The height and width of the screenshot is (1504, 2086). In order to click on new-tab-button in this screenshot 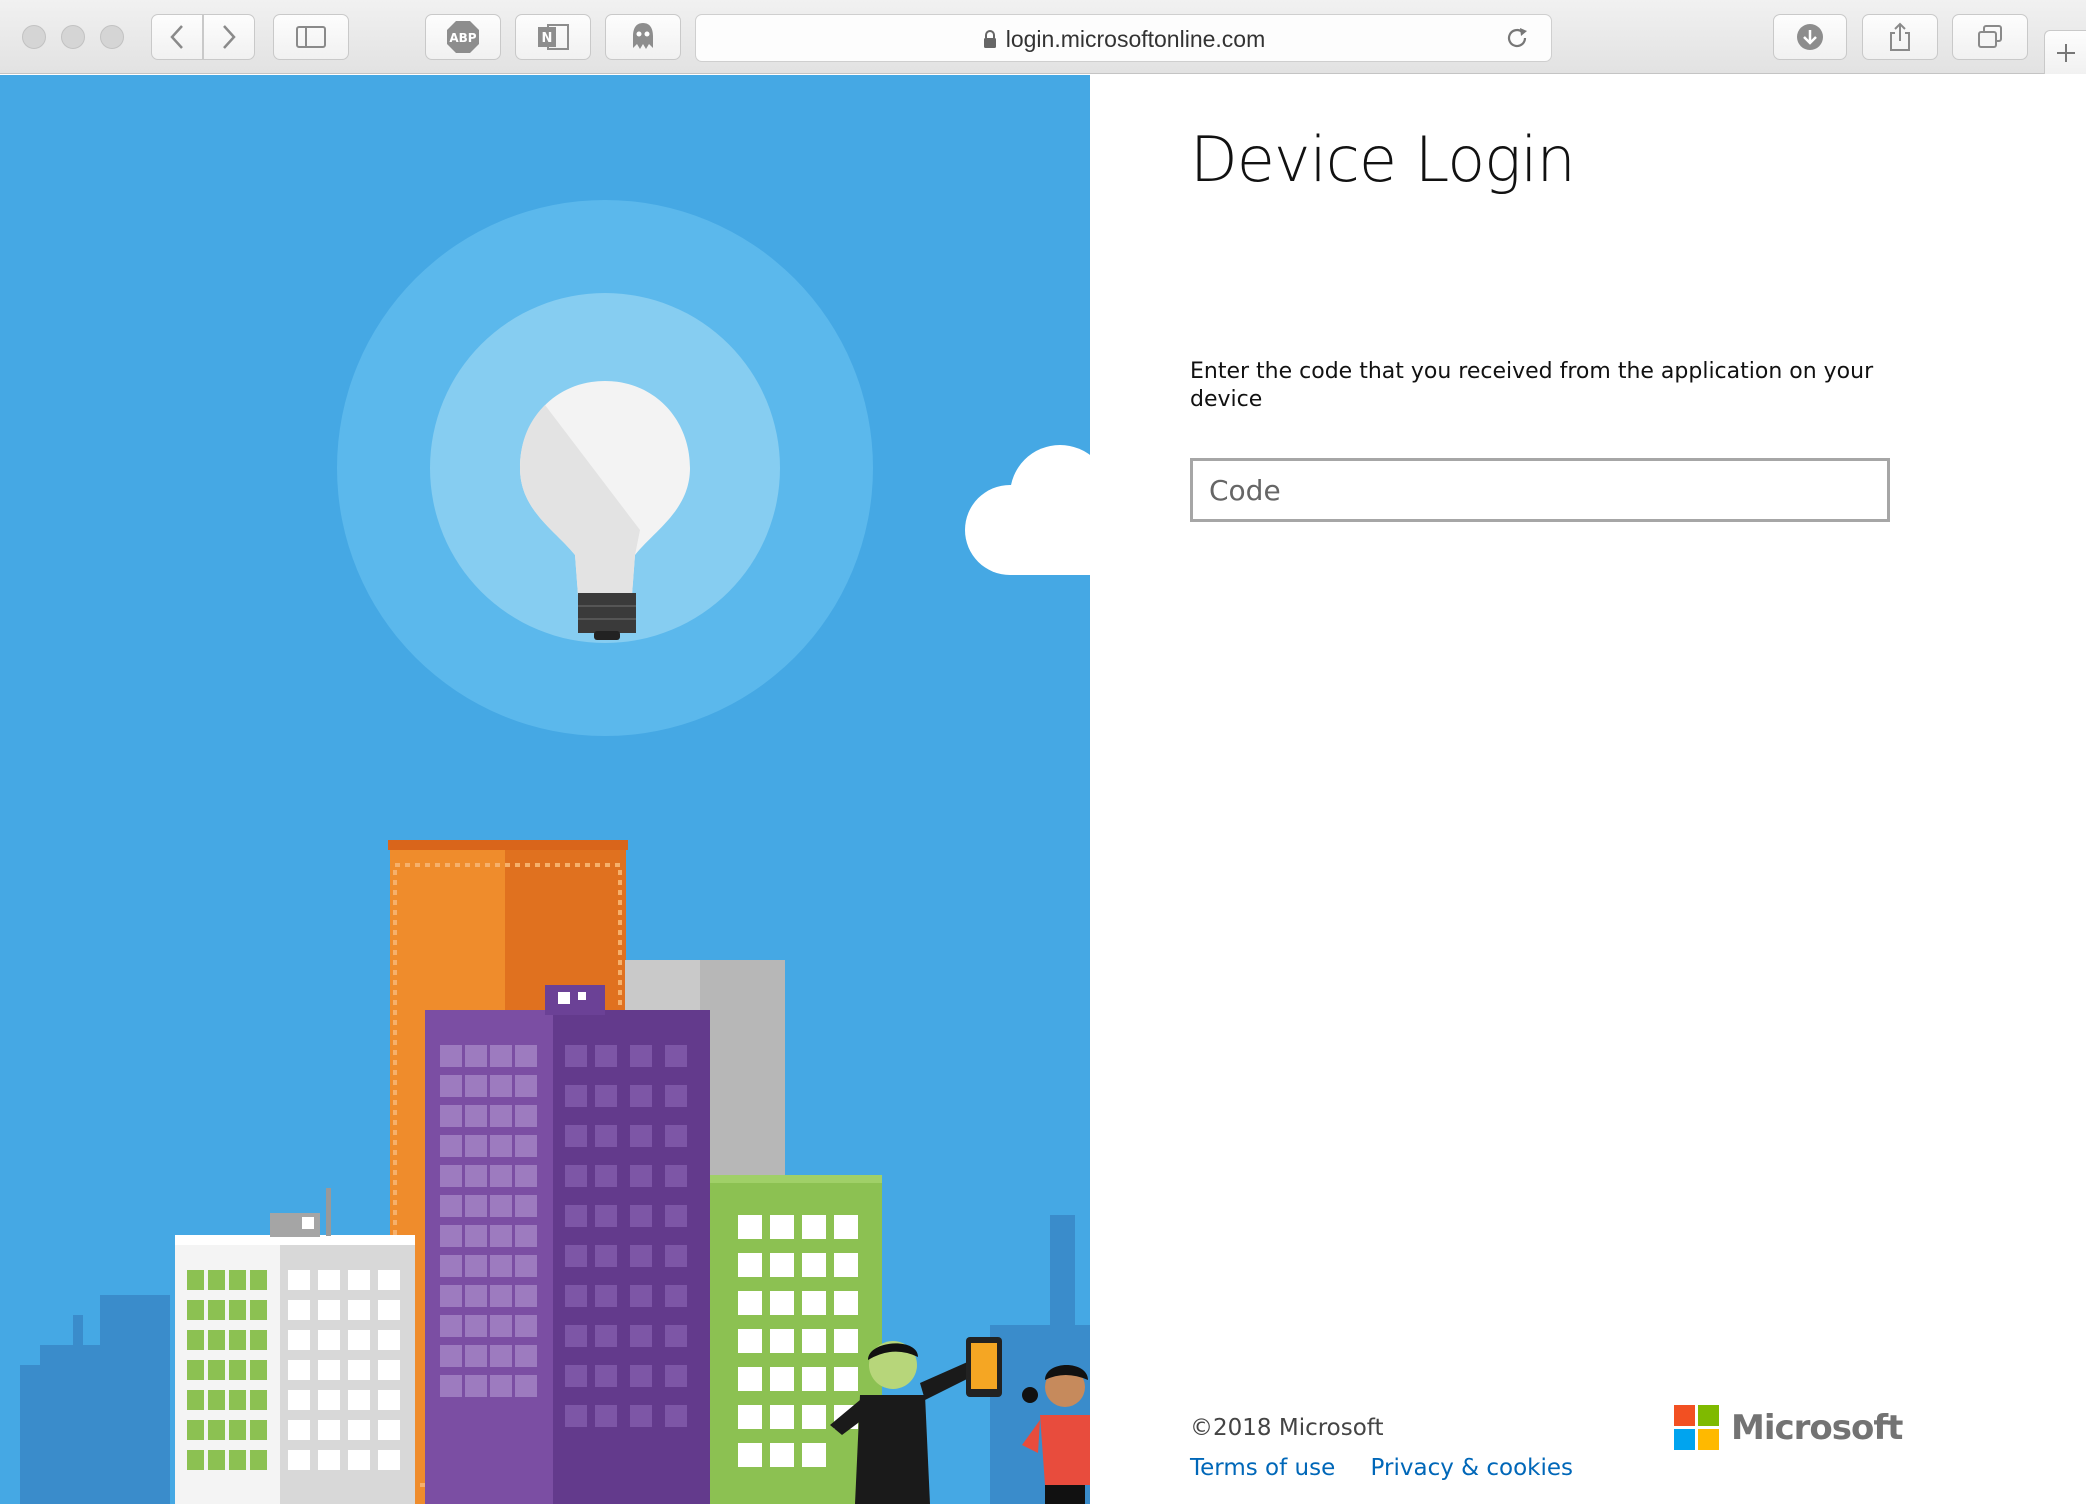, I will do `click(2065, 52)`.